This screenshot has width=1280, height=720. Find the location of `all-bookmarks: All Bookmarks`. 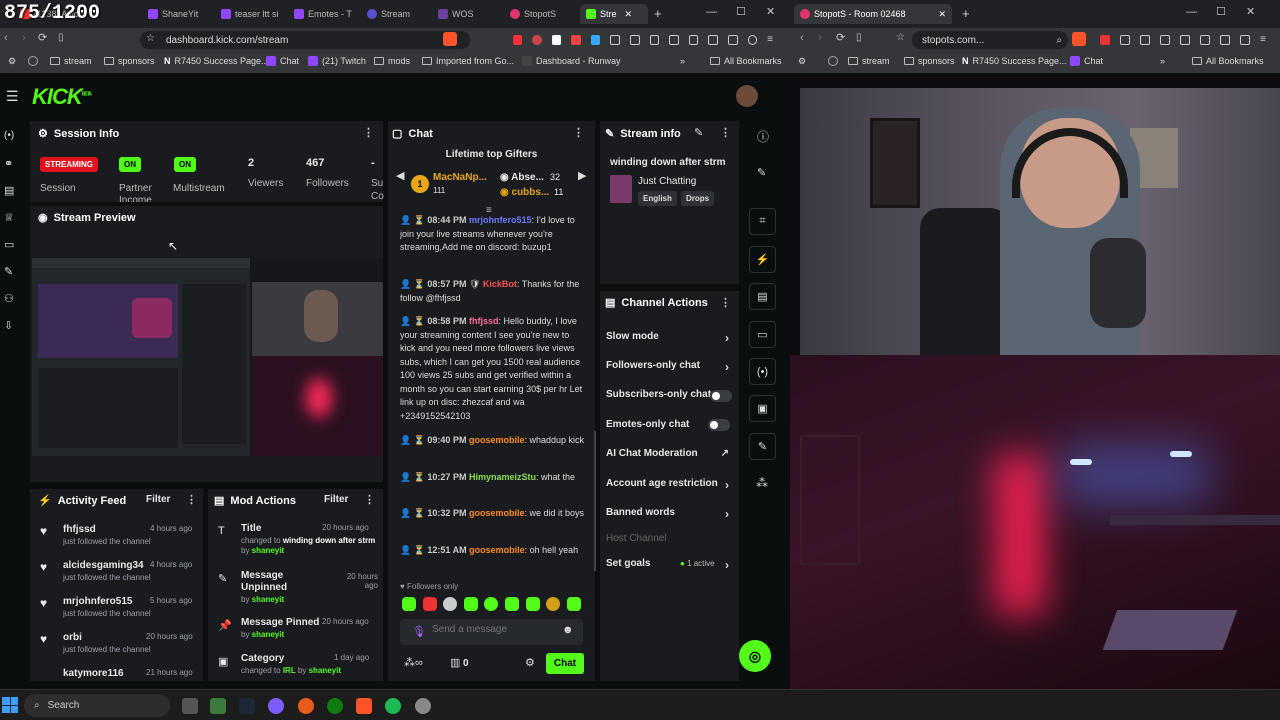

all-bookmarks: All Bookmarks is located at coordinates (1228, 61).